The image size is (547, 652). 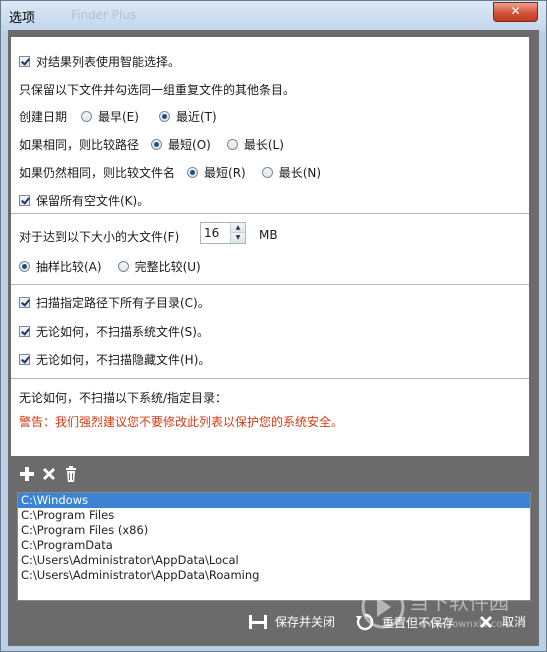 What do you see at coordinates (93, 201) in the screenshot?
I see `keep-empty-label: 保留所有空文件(K)。` at bounding box center [93, 201].